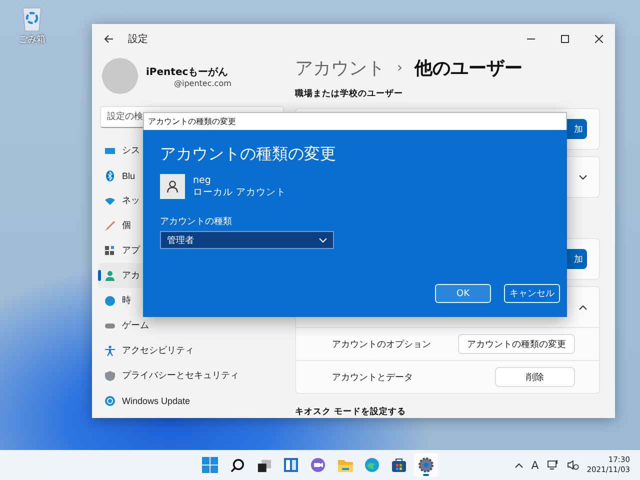  Describe the element at coordinates (202, 83) in the screenshot. I see `profile-email: @ipentec.com` at that location.